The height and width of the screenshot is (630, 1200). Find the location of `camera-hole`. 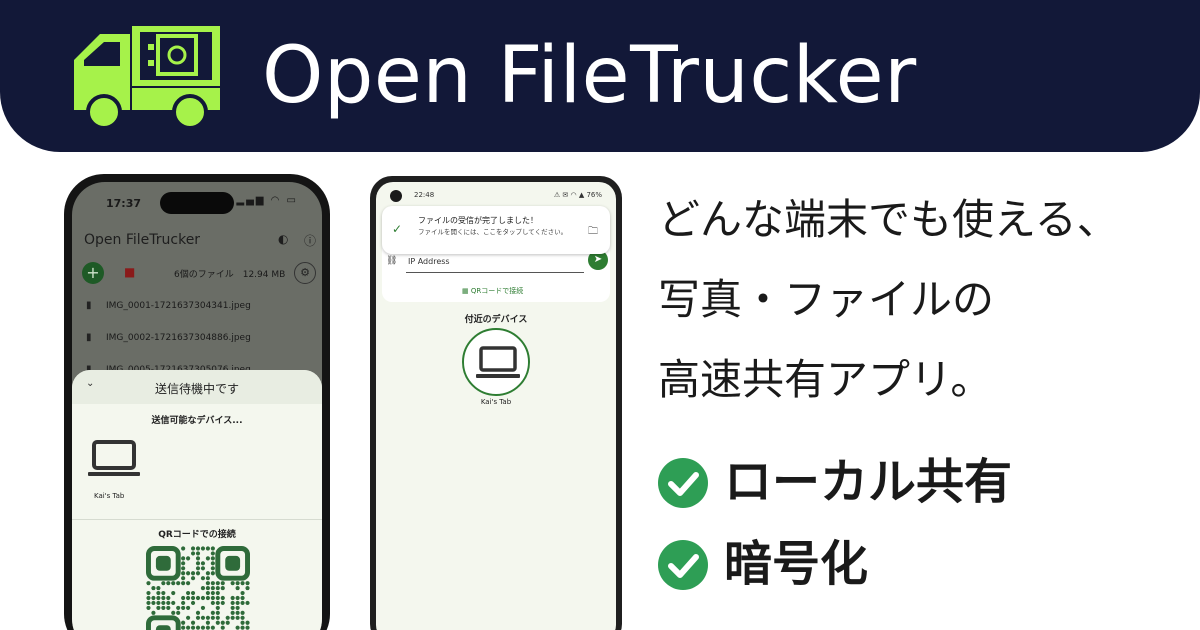

camera-hole is located at coordinates (396, 196).